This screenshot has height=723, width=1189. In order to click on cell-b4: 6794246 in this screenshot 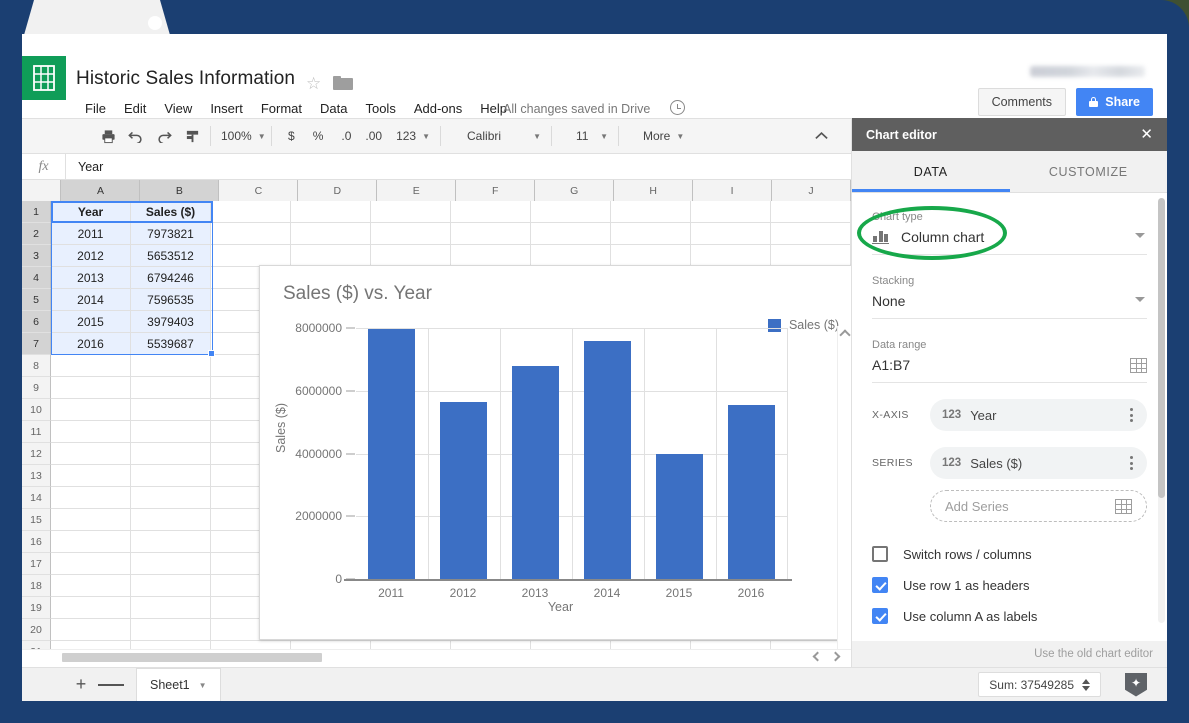, I will do `click(171, 278)`.